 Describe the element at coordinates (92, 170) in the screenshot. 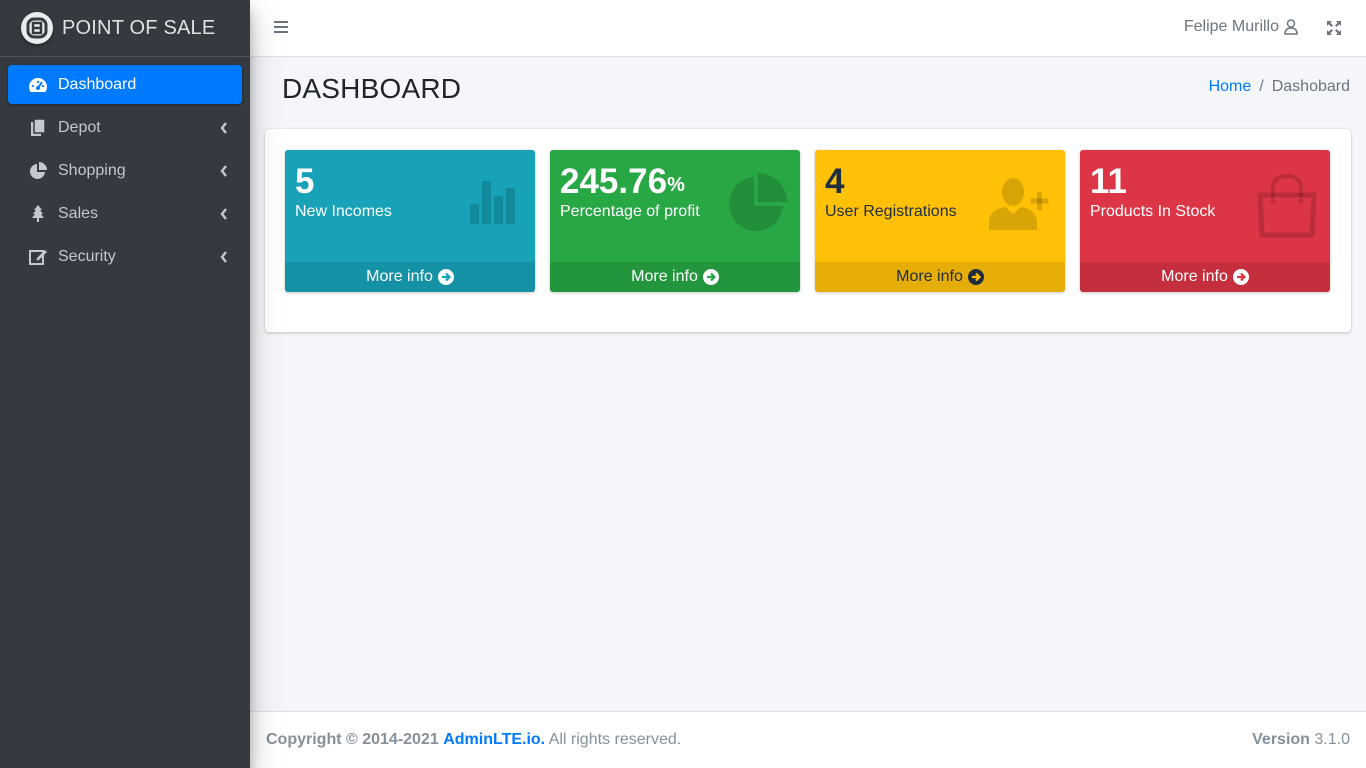

I see `sidebar-item-label: Shopping` at that location.